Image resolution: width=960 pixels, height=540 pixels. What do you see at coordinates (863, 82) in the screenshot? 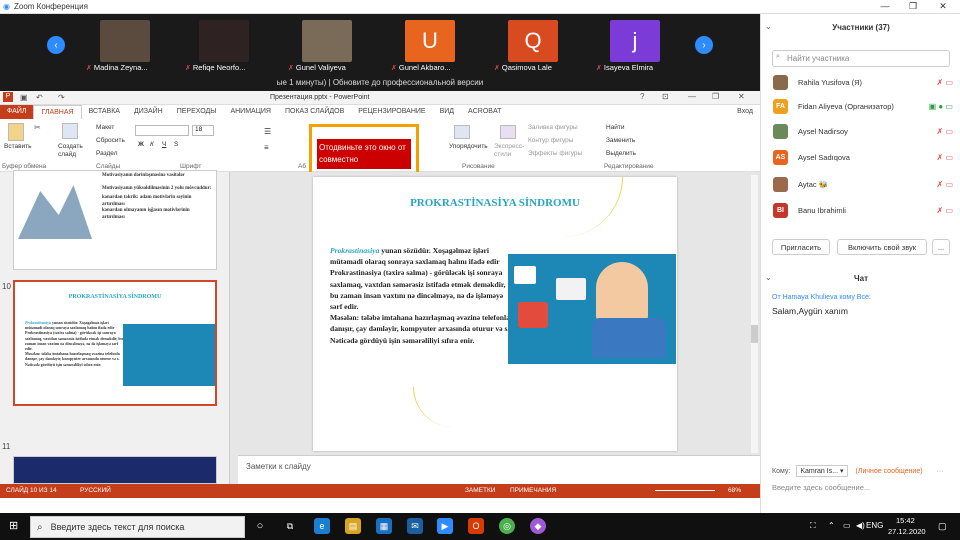
I see `participant-row: Rahila Yusifova (Я) ✗ ▭` at bounding box center [863, 82].